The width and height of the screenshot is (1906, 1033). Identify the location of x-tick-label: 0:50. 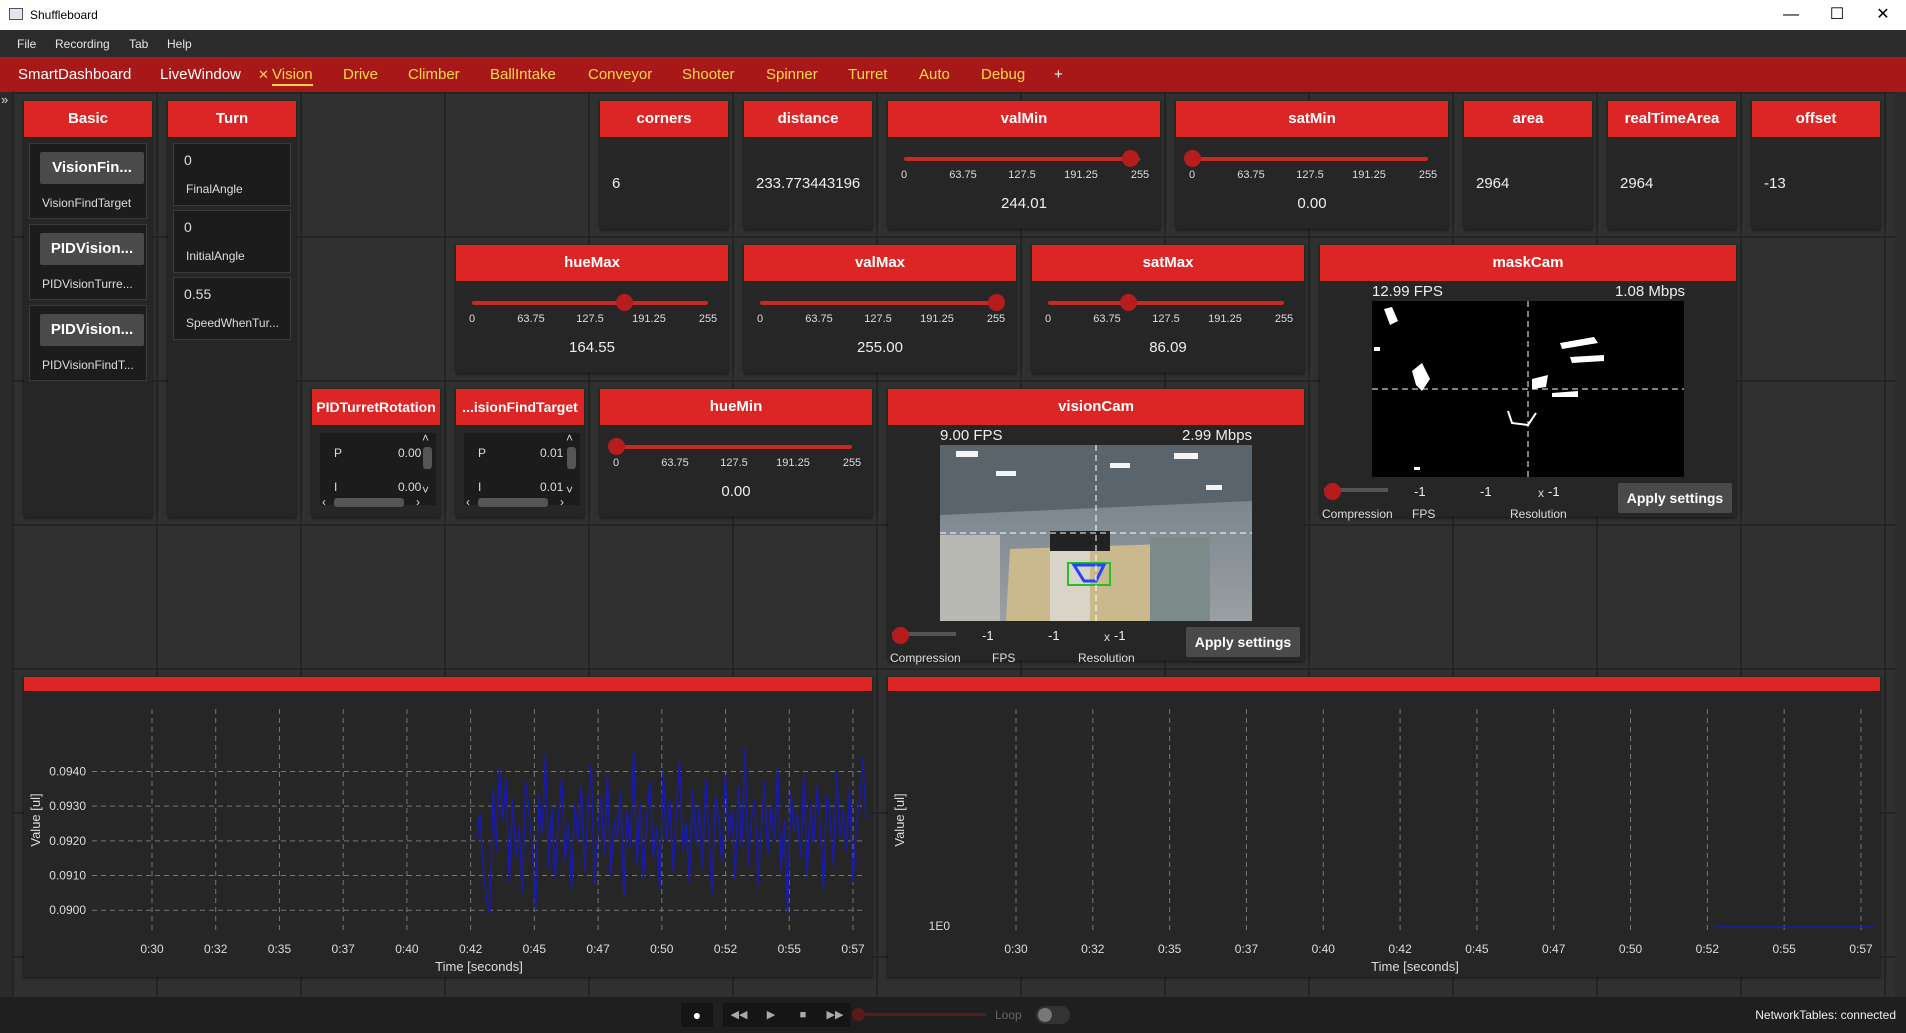
(1631, 949).